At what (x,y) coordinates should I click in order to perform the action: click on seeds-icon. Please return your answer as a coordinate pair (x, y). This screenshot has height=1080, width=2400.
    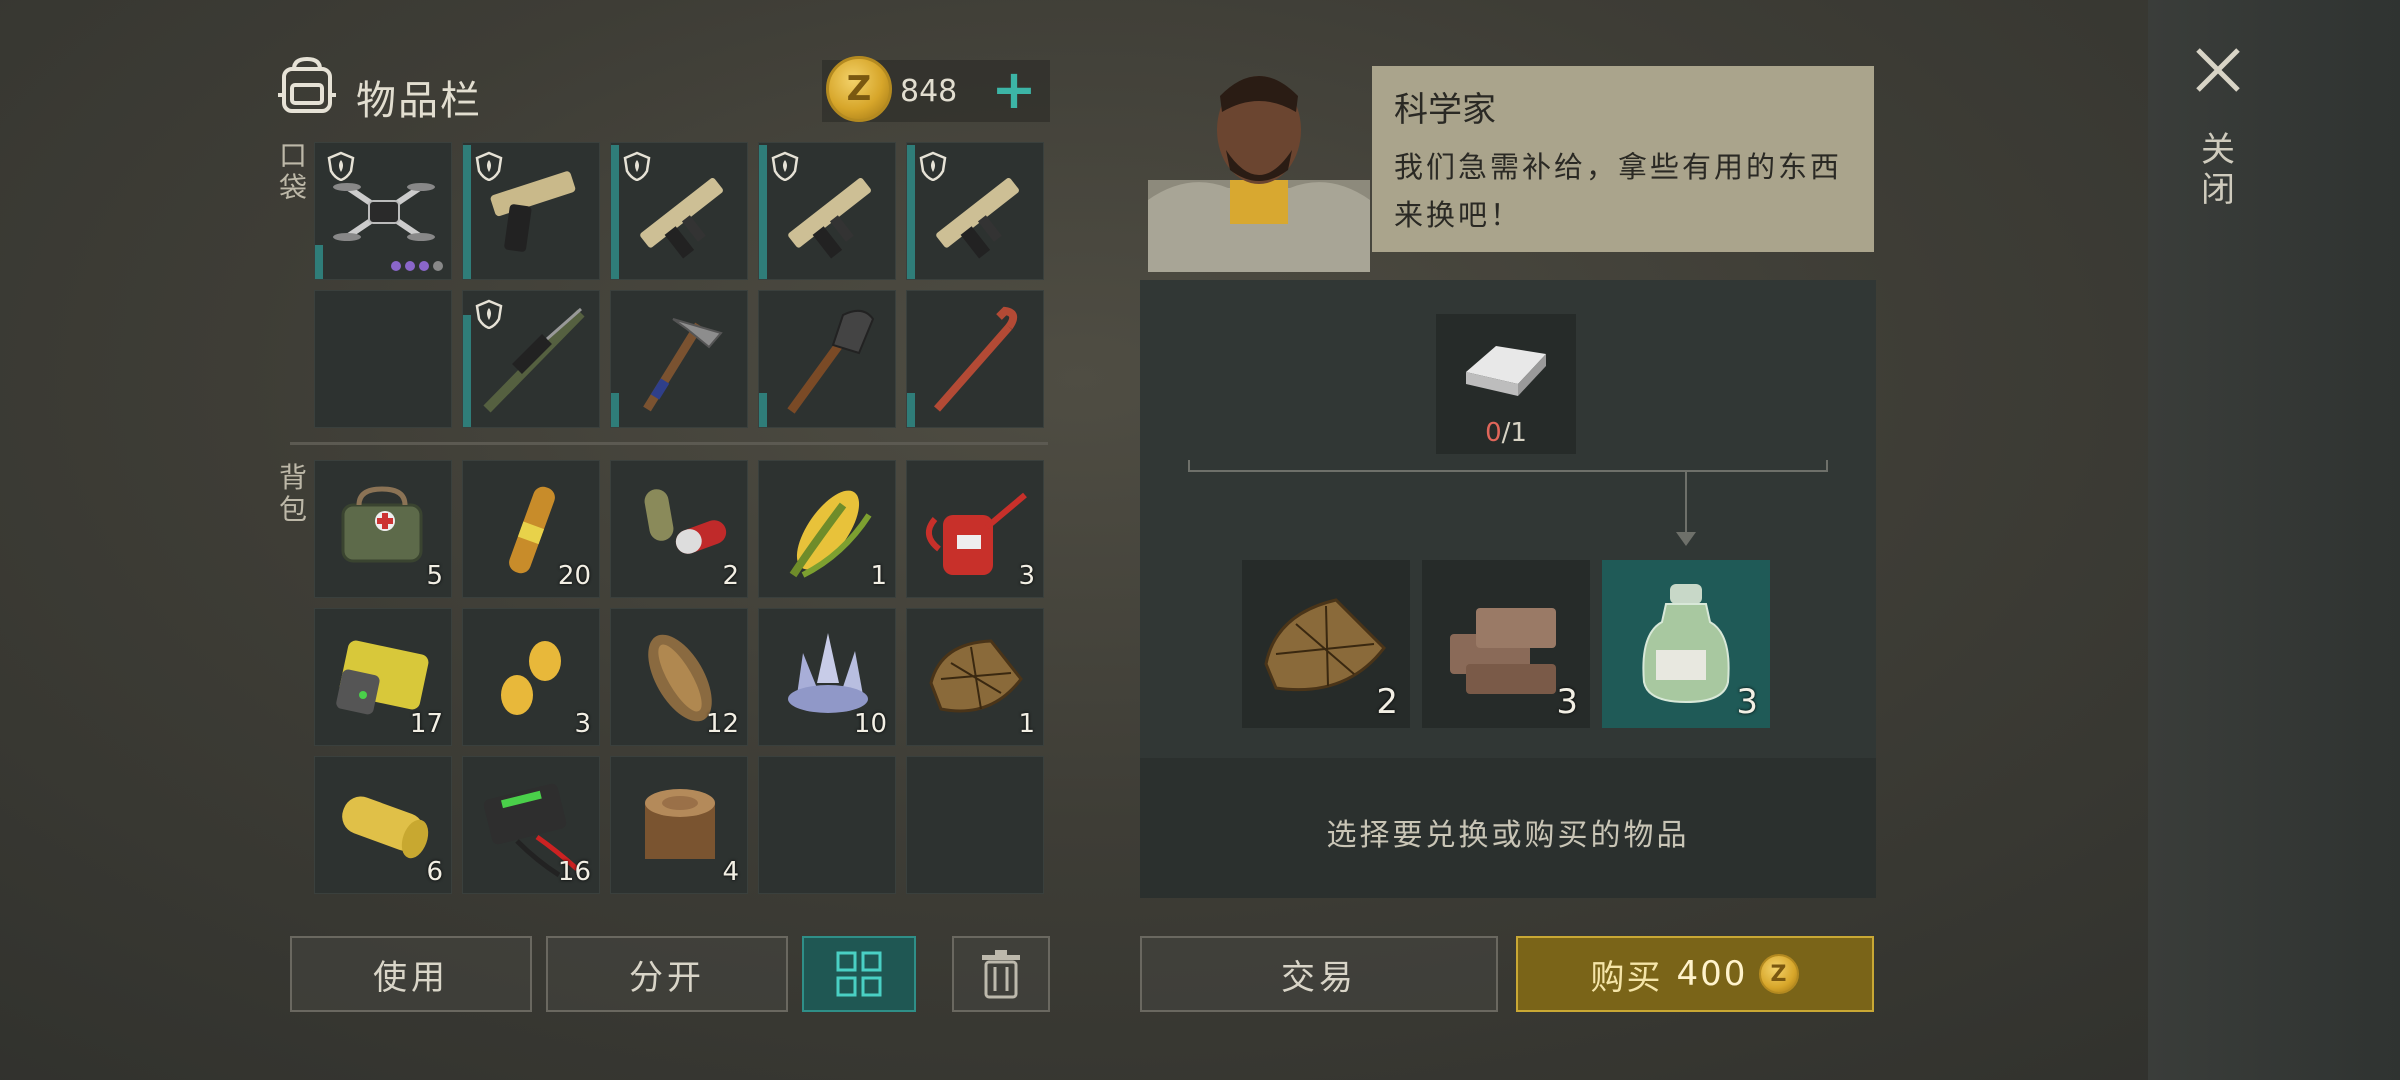
    Looking at the image, I should click on (531, 678).